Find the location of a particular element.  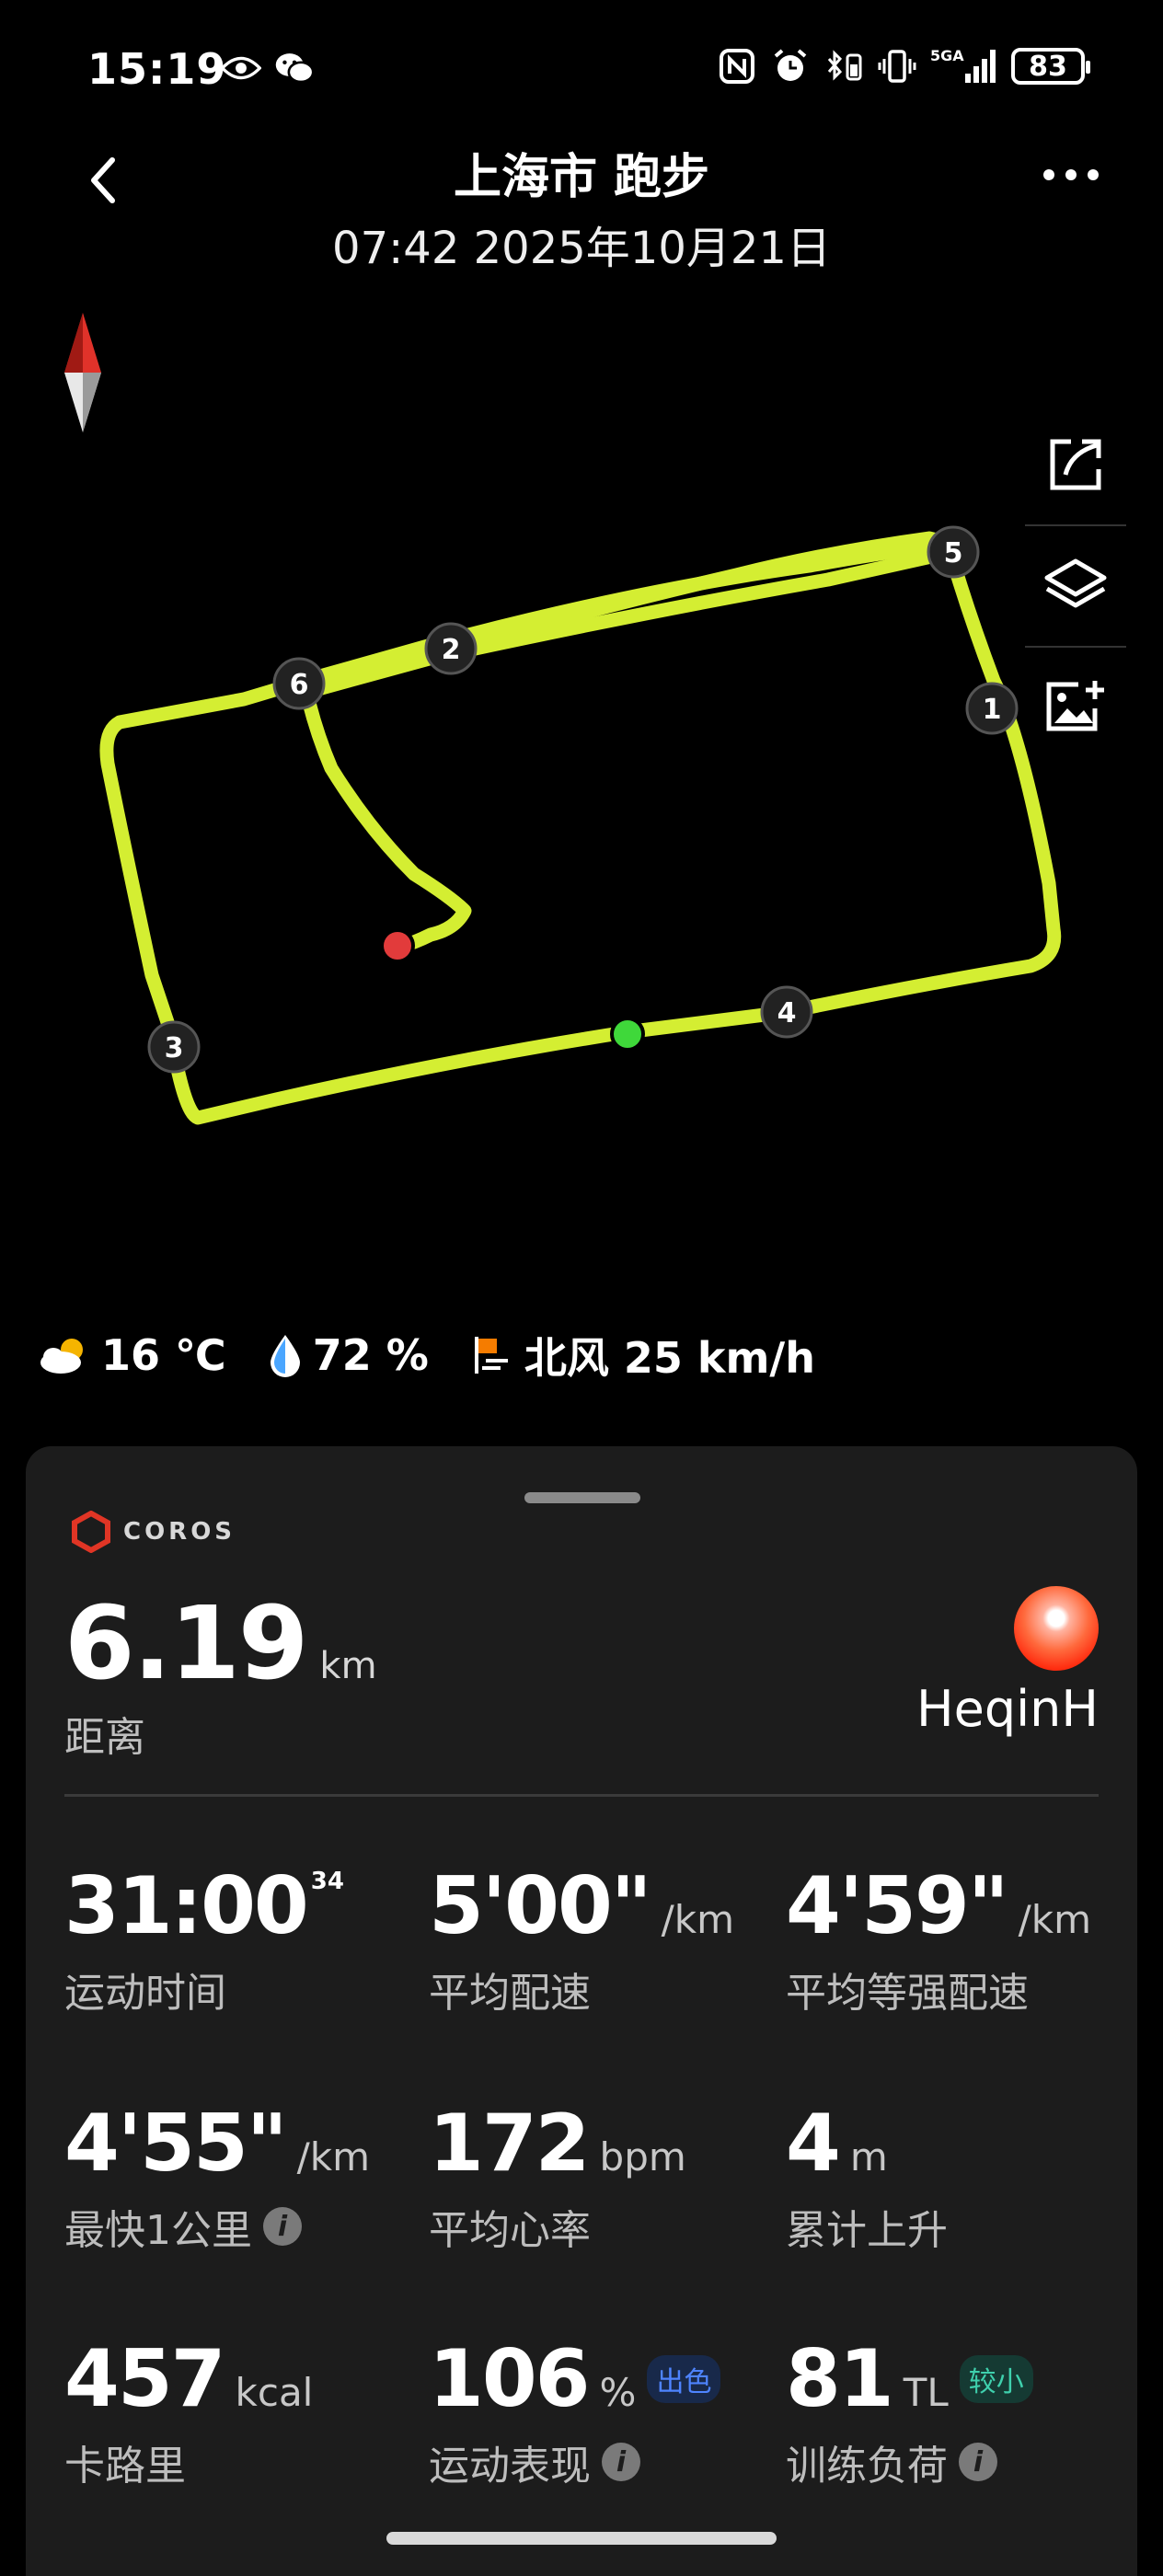

training-load-badge: 较小 is located at coordinates (996, 2379).